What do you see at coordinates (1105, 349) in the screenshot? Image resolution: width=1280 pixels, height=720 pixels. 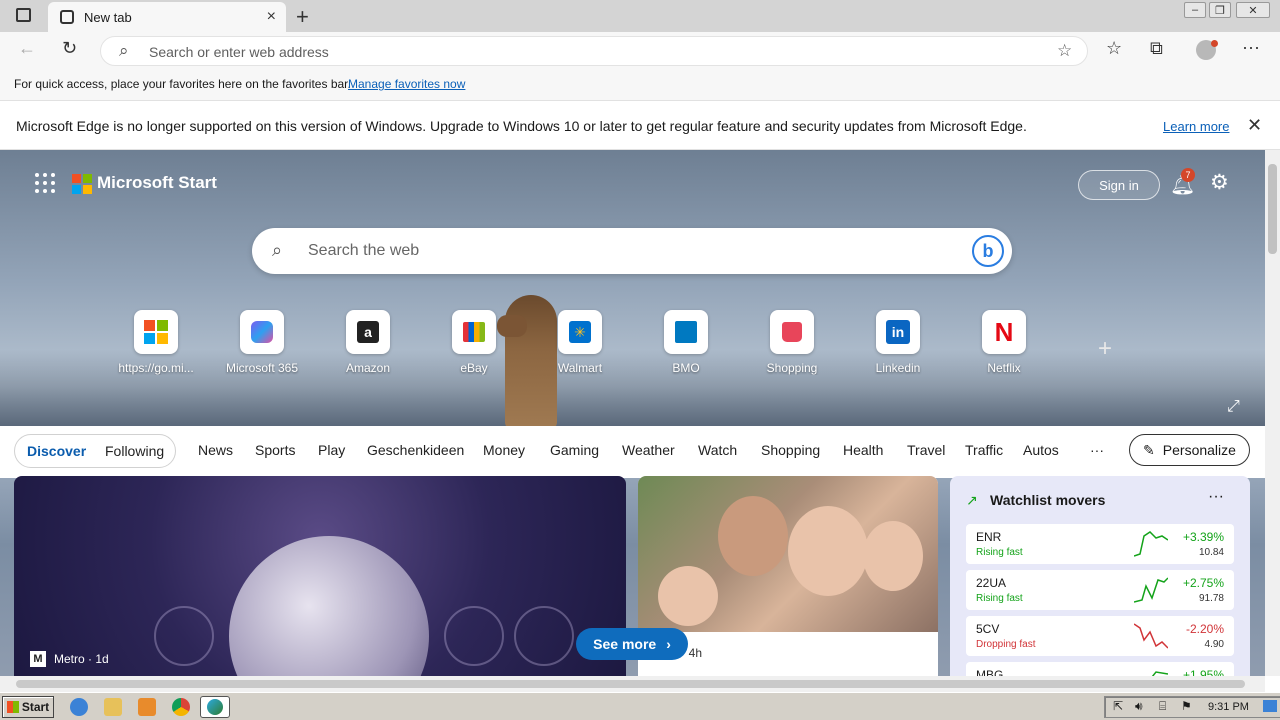 I see `add-quick-link-icon: +` at bounding box center [1105, 349].